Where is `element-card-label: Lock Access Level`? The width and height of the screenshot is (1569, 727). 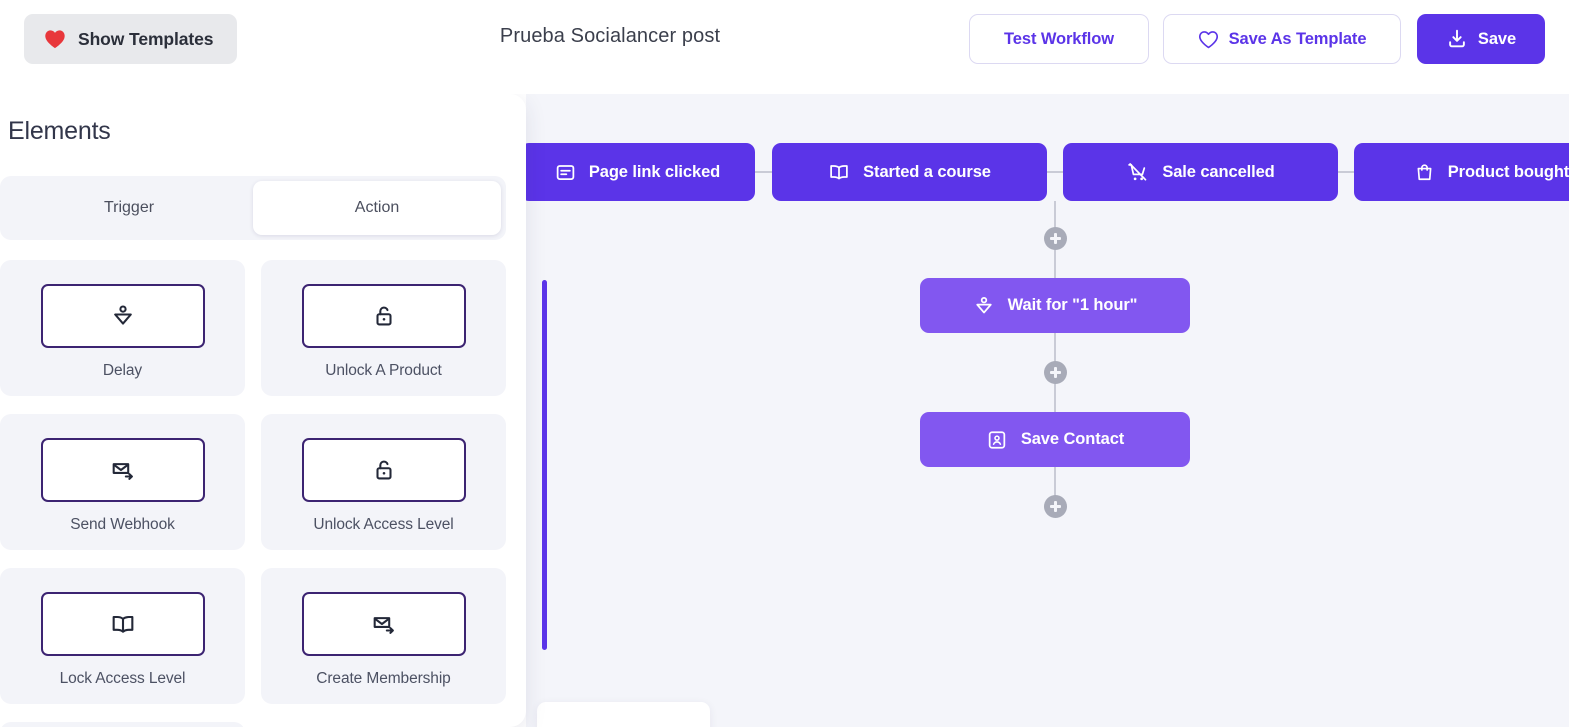 element-card-label: Lock Access Level is located at coordinates (122, 678).